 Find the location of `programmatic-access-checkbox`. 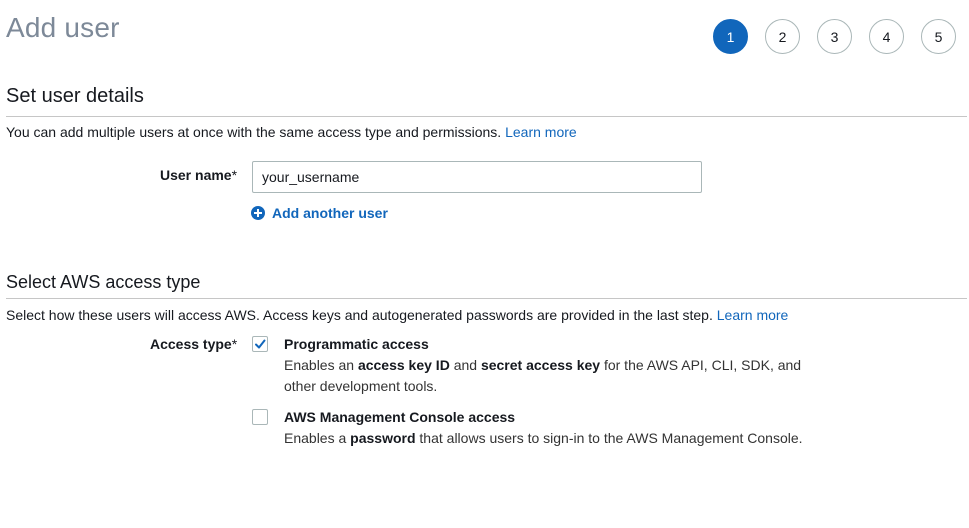

programmatic-access-checkbox is located at coordinates (260, 344).